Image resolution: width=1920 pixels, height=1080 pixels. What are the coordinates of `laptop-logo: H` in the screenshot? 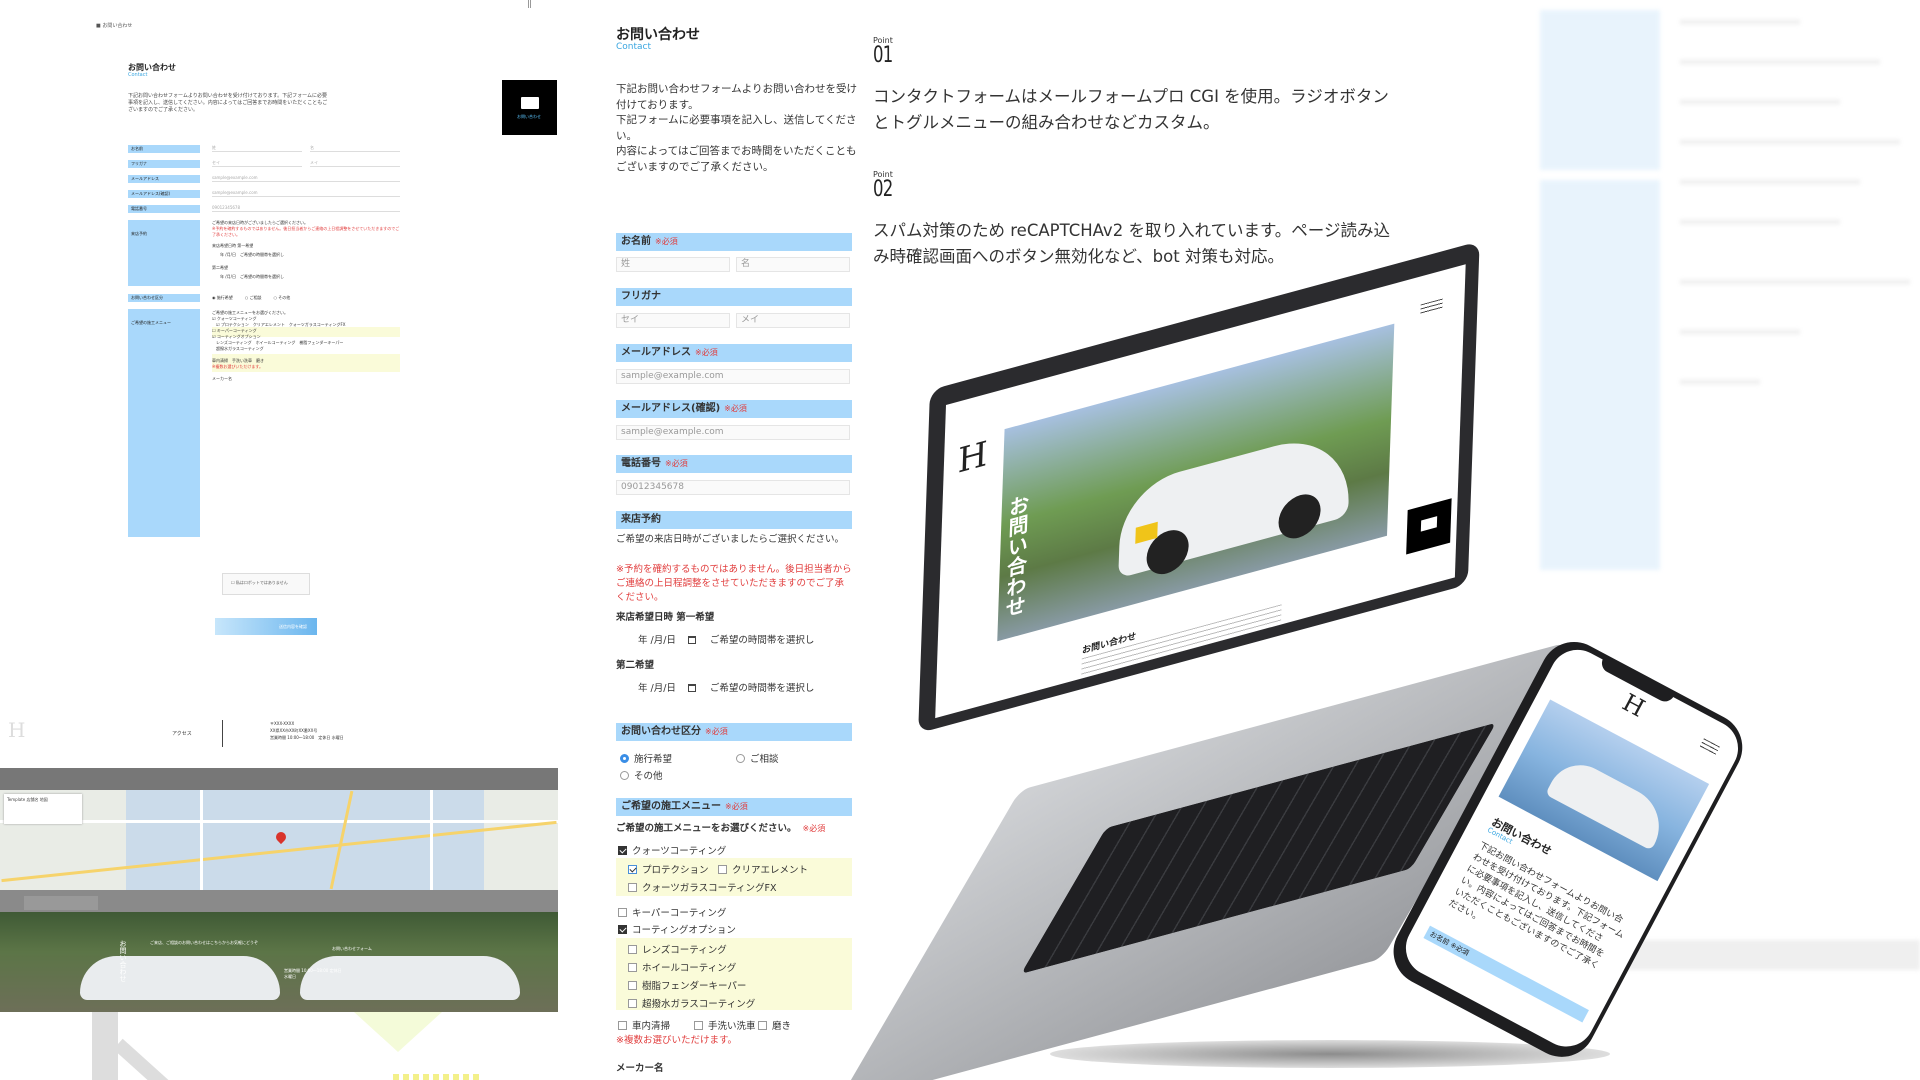 It's located at (973, 458).